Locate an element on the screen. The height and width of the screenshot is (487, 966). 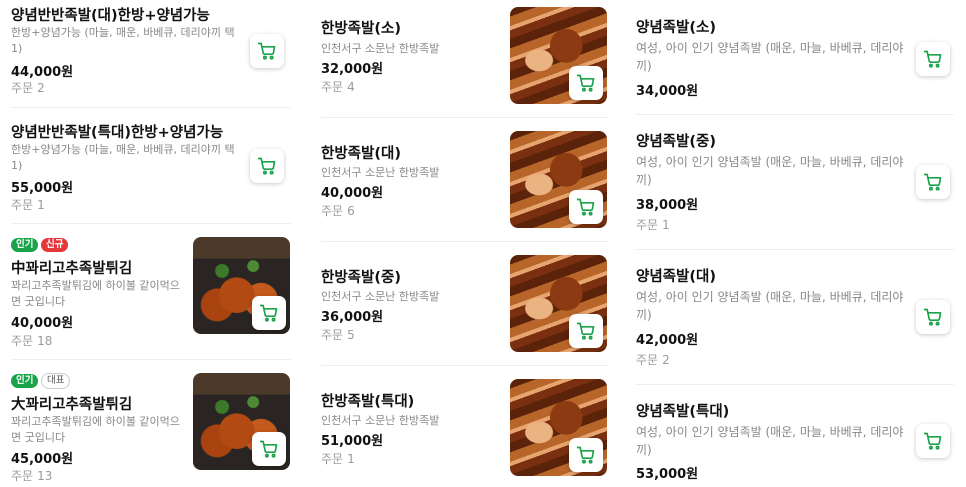
menu-item-name: 한방족발(대) is located at coordinates (361, 154).